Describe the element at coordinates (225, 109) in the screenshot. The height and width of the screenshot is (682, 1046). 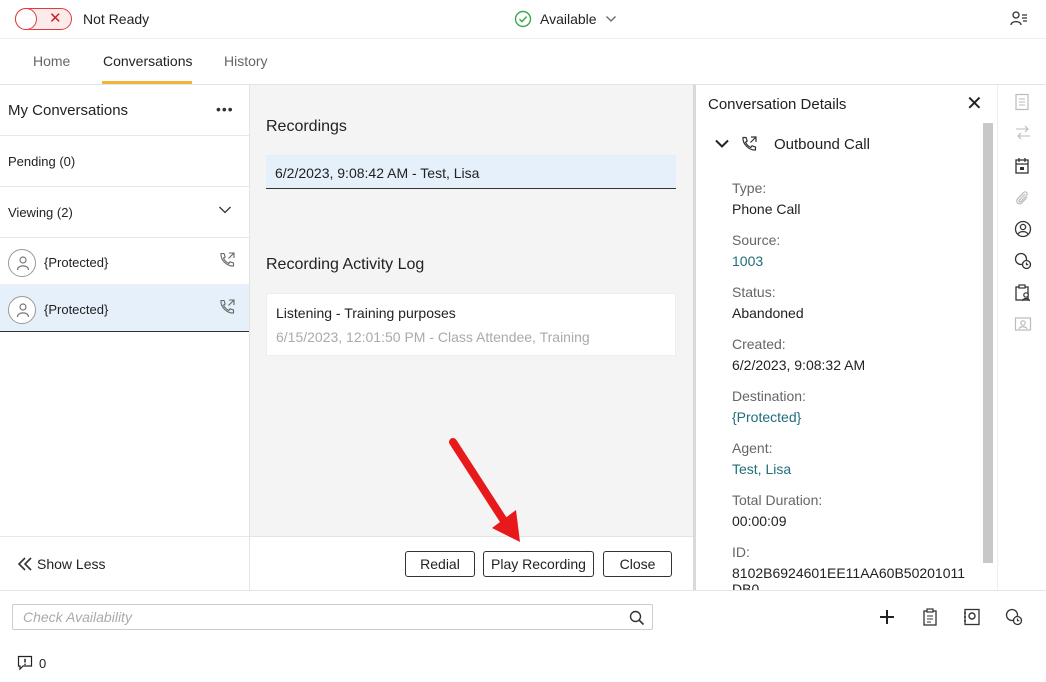
I see `more-options-icon: •••` at that location.